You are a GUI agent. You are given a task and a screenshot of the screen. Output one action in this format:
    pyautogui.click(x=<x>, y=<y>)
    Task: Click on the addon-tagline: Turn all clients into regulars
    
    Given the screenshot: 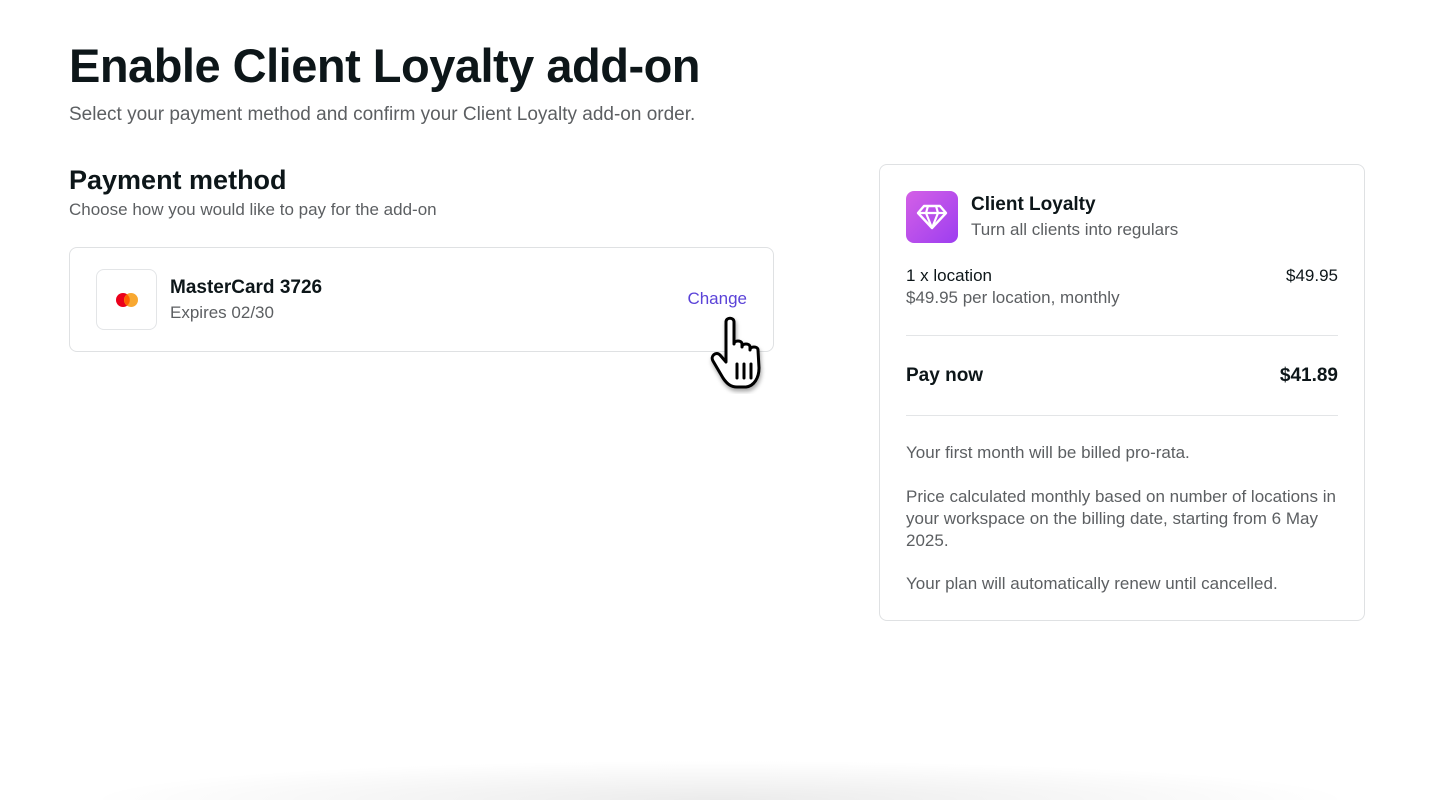 What is the action you would take?
    pyautogui.click(x=1075, y=229)
    